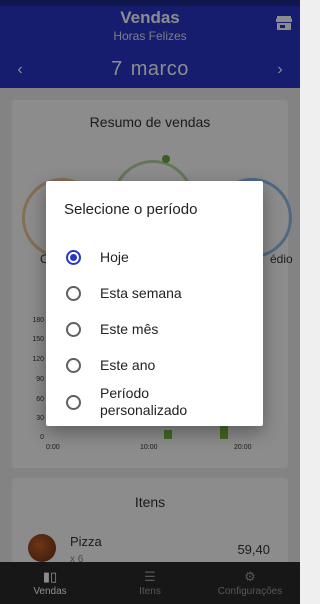  What do you see at coordinates (73, 293) in the screenshot?
I see `radio-esta-semana` at bounding box center [73, 293].